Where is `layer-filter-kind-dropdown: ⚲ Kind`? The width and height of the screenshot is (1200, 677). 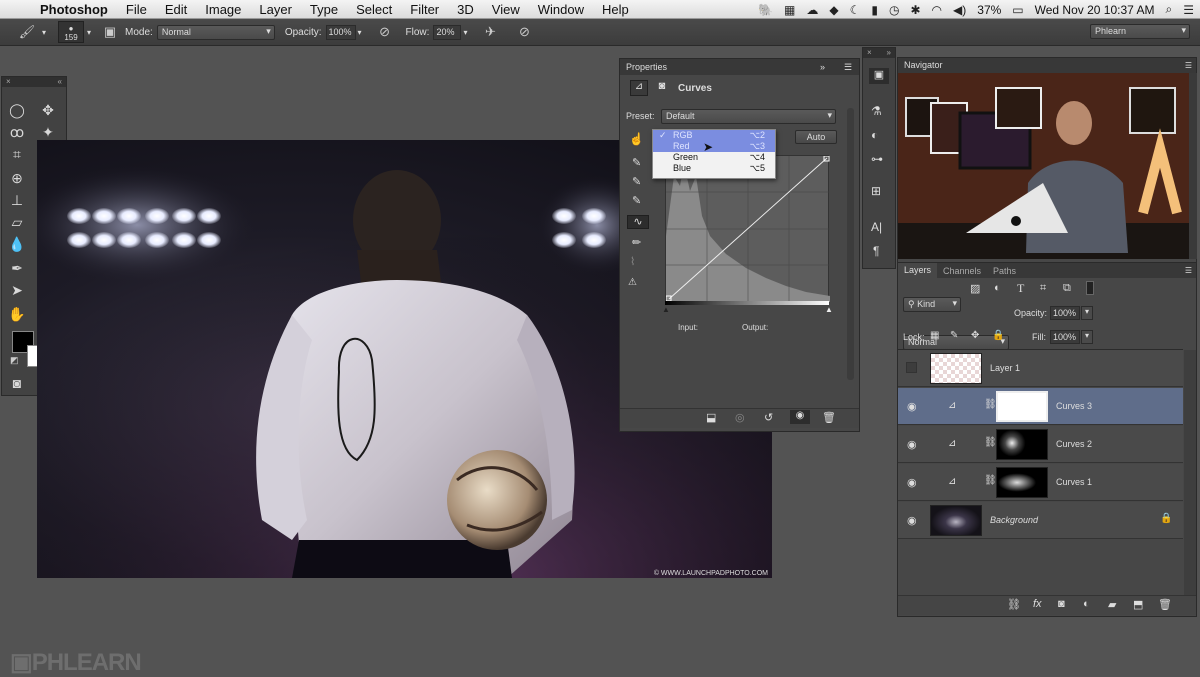
layer-filter-kind-dropdown: ⚲ Kind is located at coordinates (932, 304).